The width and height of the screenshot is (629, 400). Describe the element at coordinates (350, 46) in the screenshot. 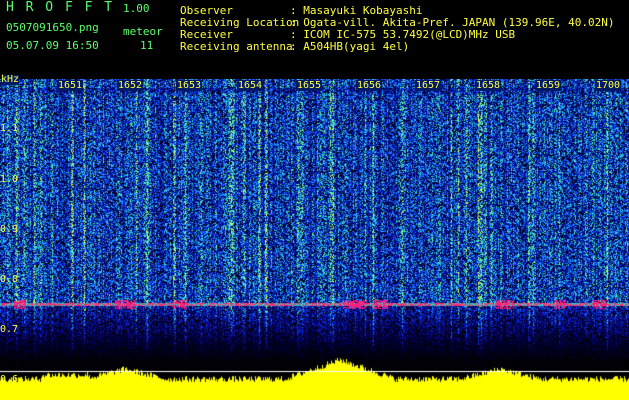

I see `antenna-value: : A504HB(yagi 4el)` at that location.